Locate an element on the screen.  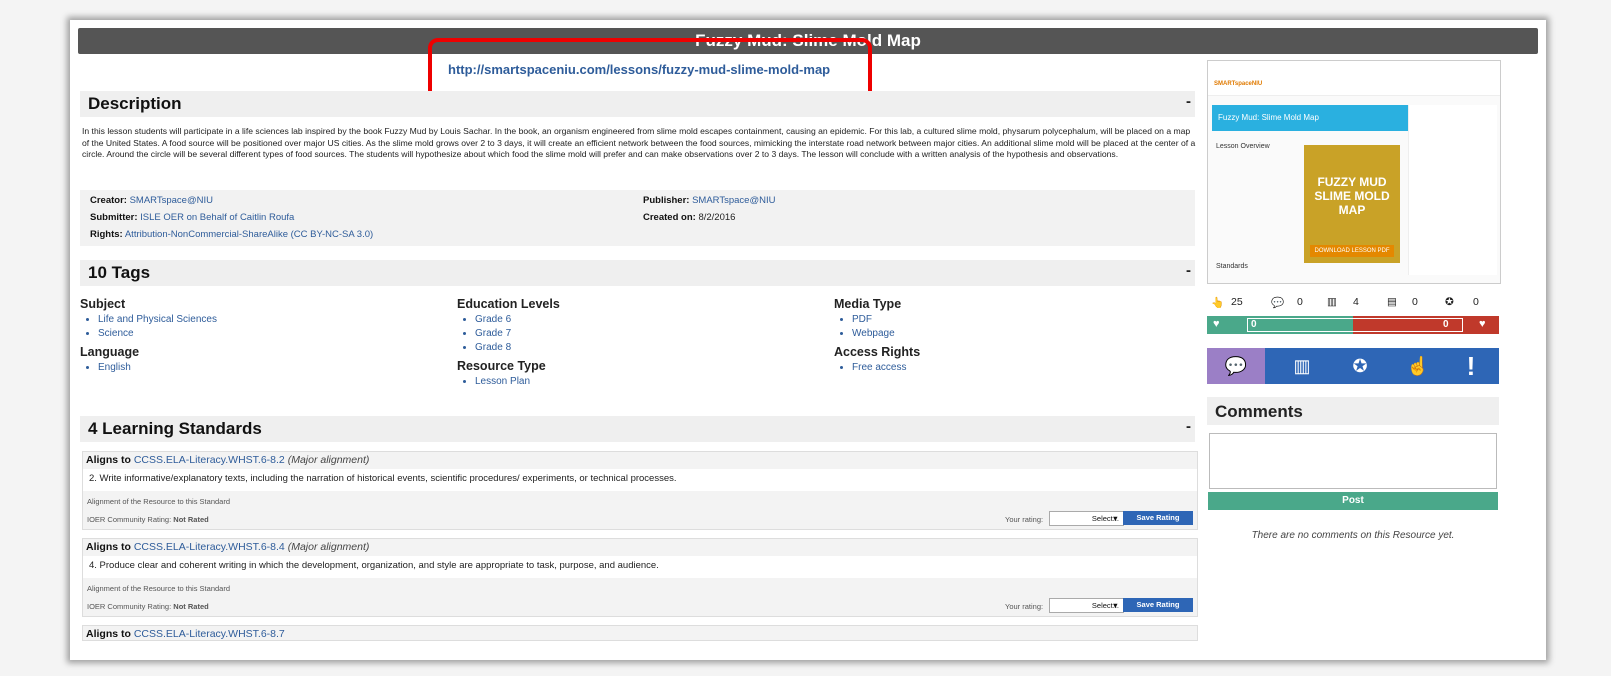
like-dislike-bar: ♥ 0 0 ♥ is located at coordinates (1353, 325).